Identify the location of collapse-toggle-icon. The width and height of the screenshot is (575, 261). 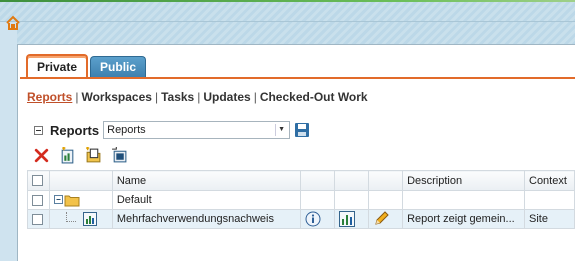
(38, 130).